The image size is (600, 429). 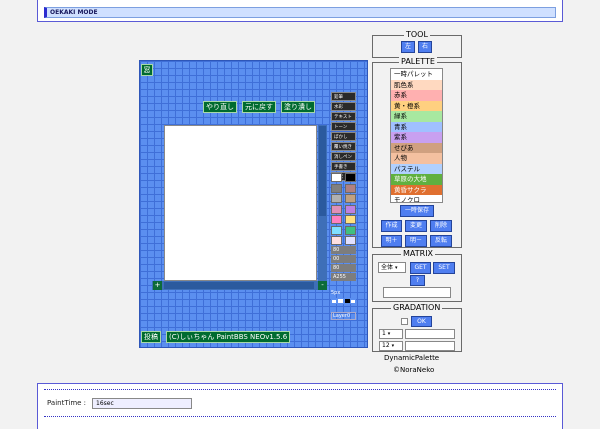 I want to click on palette-item: 黄昏サクラ, so click(x=416, y=189).